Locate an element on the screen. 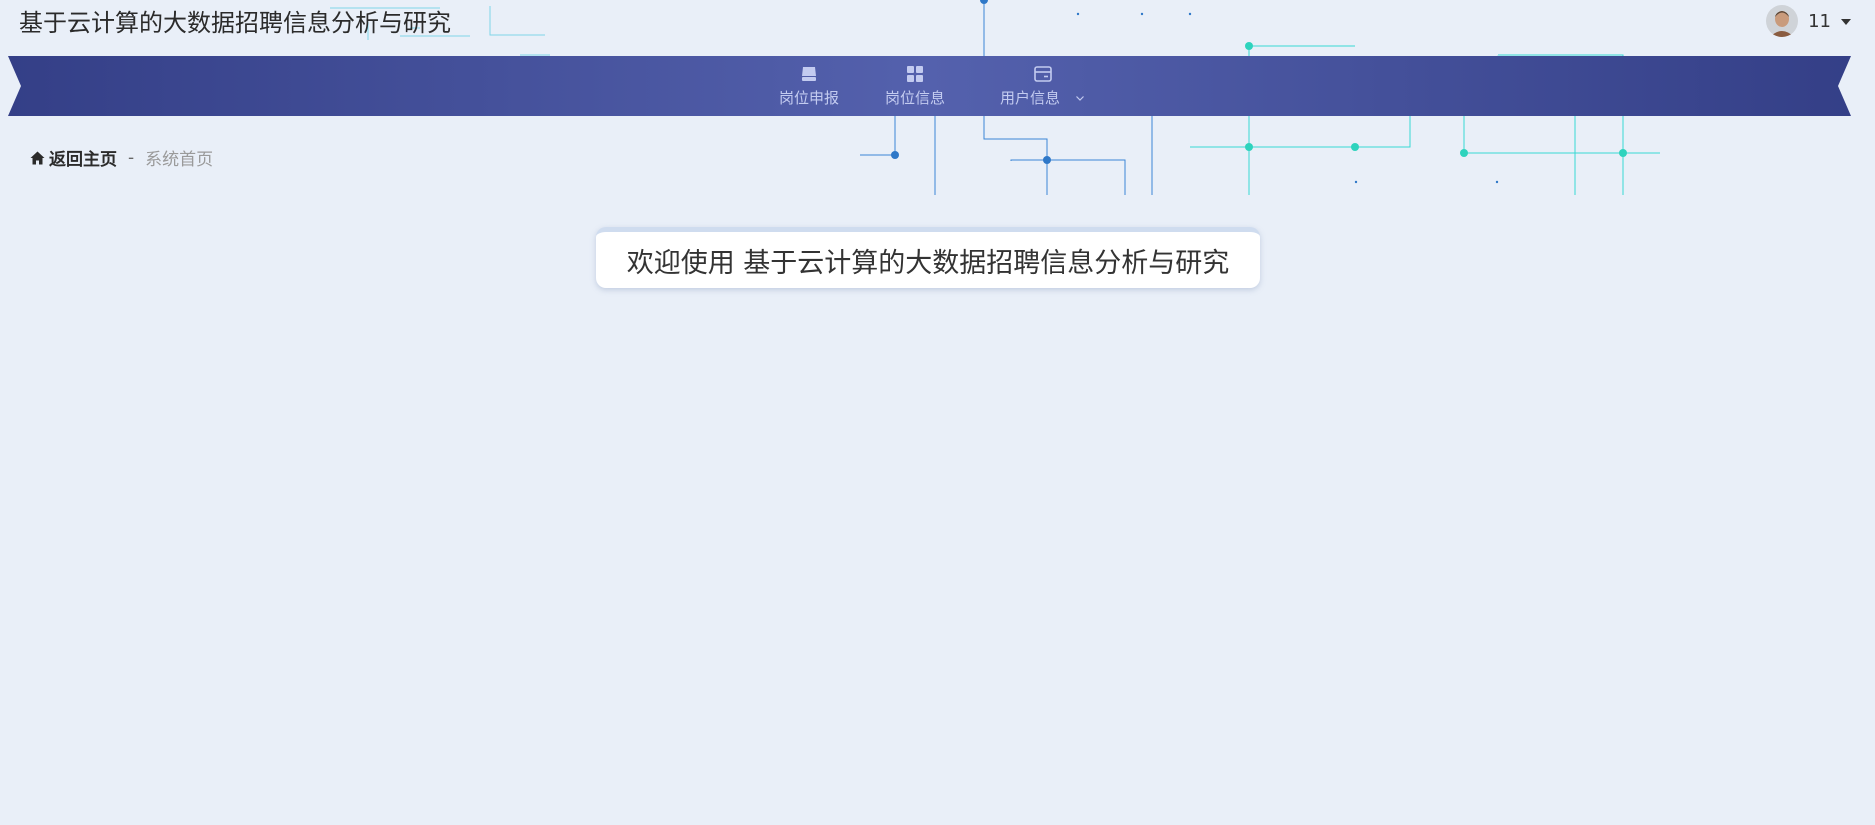 The height and width of the screenshot is (825, 1875). user-avatar-icon is located at coordinates (1782, 21).